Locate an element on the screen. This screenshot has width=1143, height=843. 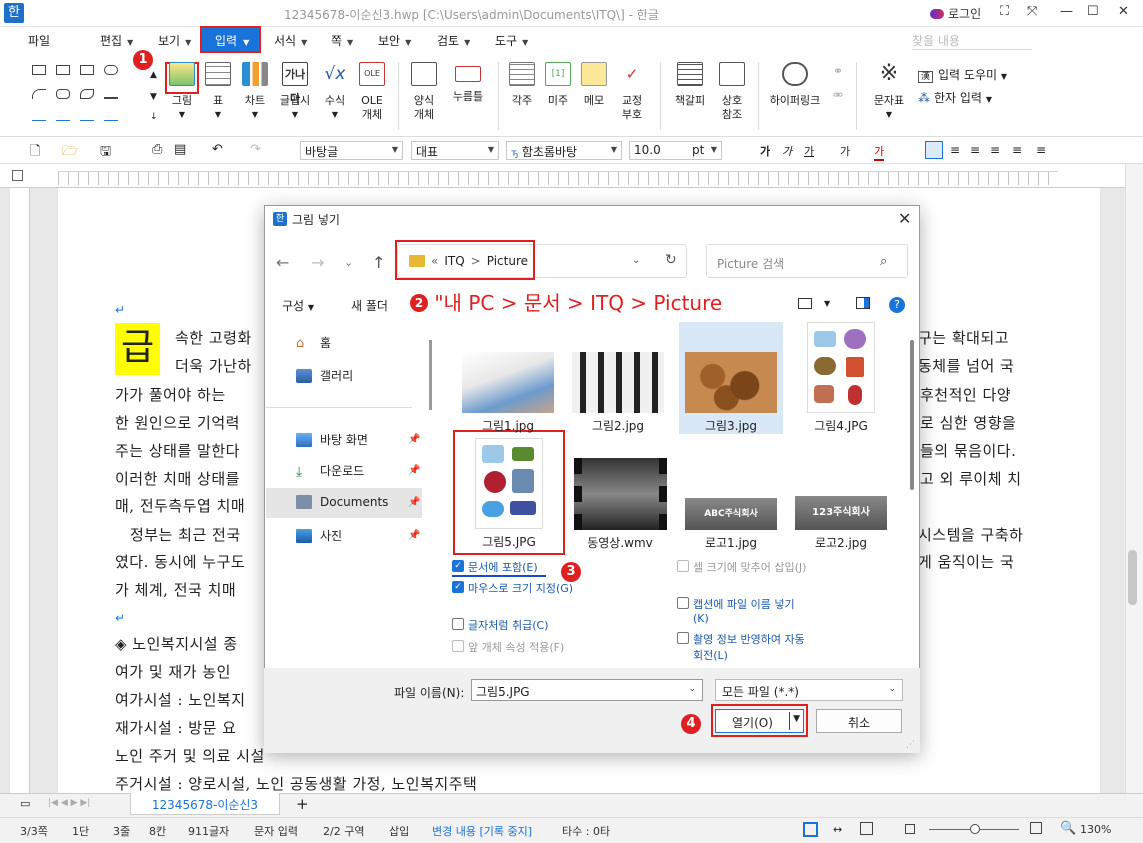
shapes-scroll-up-icon: ▲ is located at coordinates (153, 75).